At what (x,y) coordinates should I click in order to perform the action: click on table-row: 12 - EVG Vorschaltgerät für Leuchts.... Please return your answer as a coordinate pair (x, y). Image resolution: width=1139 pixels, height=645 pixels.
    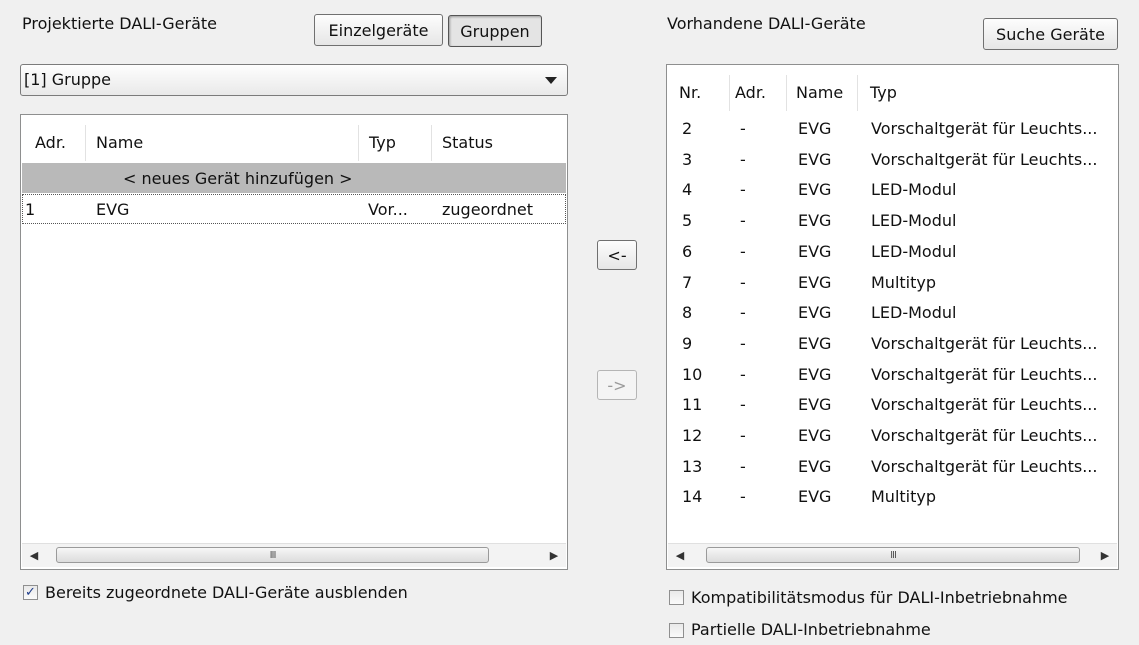
    Looking at the image, I should click on (892, 435).